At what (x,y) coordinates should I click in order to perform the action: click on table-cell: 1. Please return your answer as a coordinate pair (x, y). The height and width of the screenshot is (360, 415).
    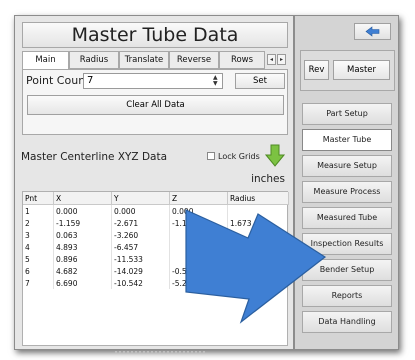
    Looking at the image, I should click on (38, 210).